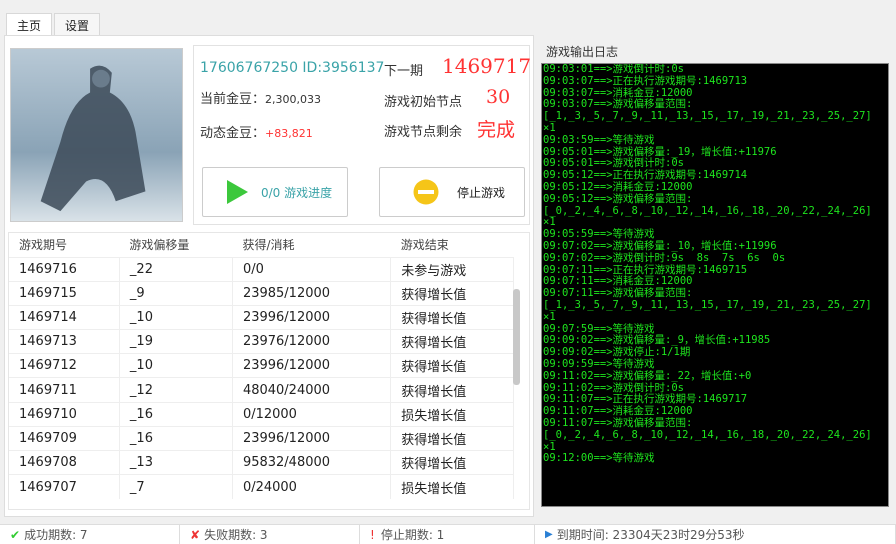 Image resolution: width=896 pixels, height=544 pixels. I want to click on table-row: 1469713 _19 23976/12000 获得增长值, so click(261, 341).